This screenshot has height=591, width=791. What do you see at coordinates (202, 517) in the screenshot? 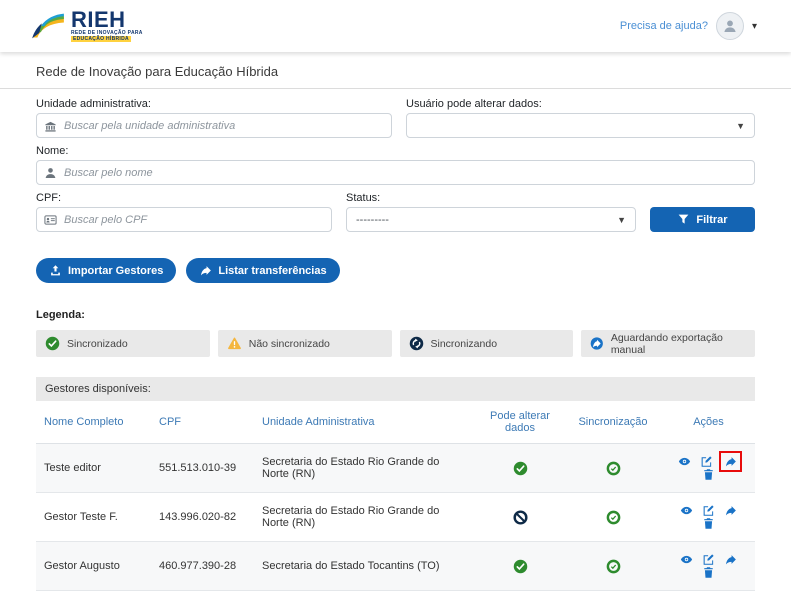
I see `cell-cpf: 143.996.020-82` at bounding box center [202, 517].